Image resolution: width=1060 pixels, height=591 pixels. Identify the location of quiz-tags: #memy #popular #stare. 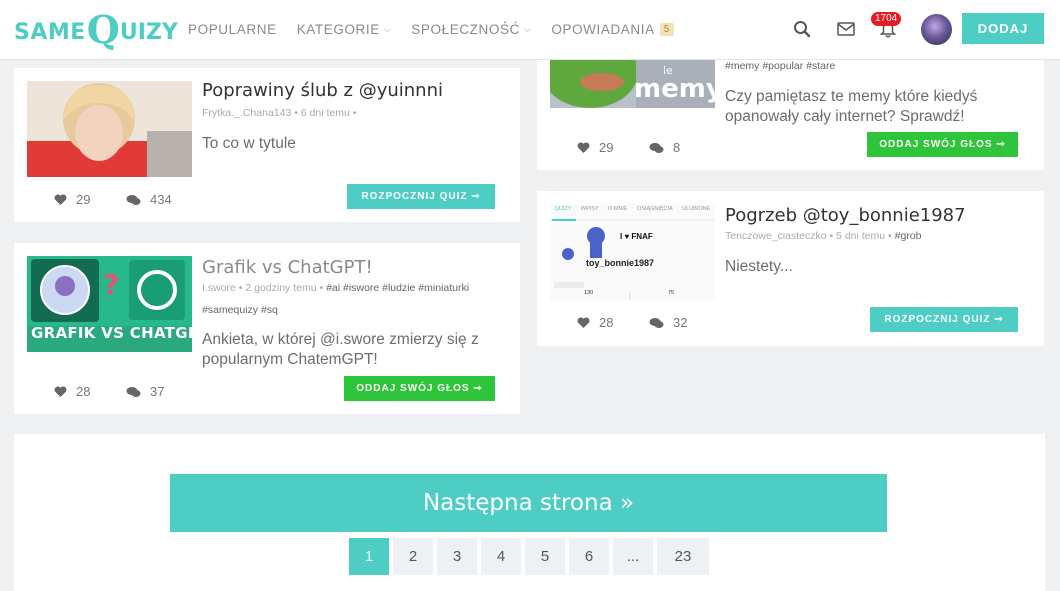
(780, 66).